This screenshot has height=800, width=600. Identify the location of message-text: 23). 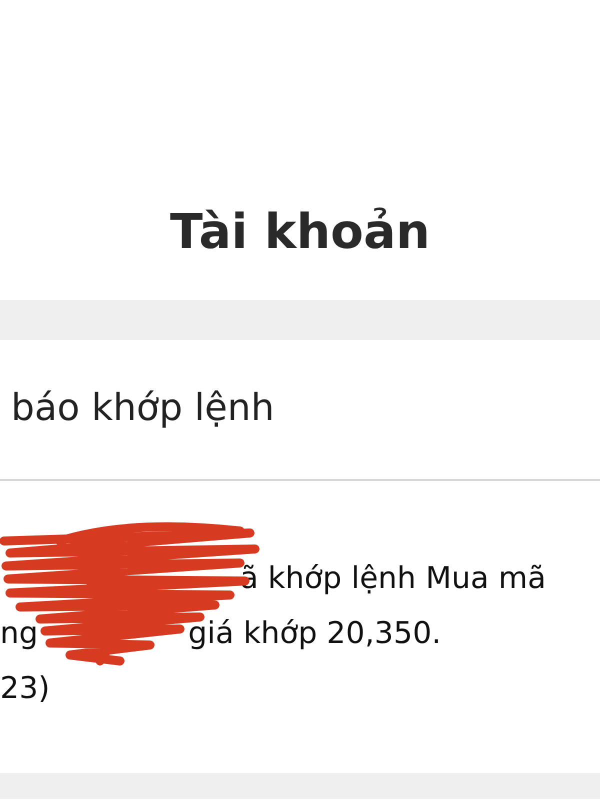
(25, 688).